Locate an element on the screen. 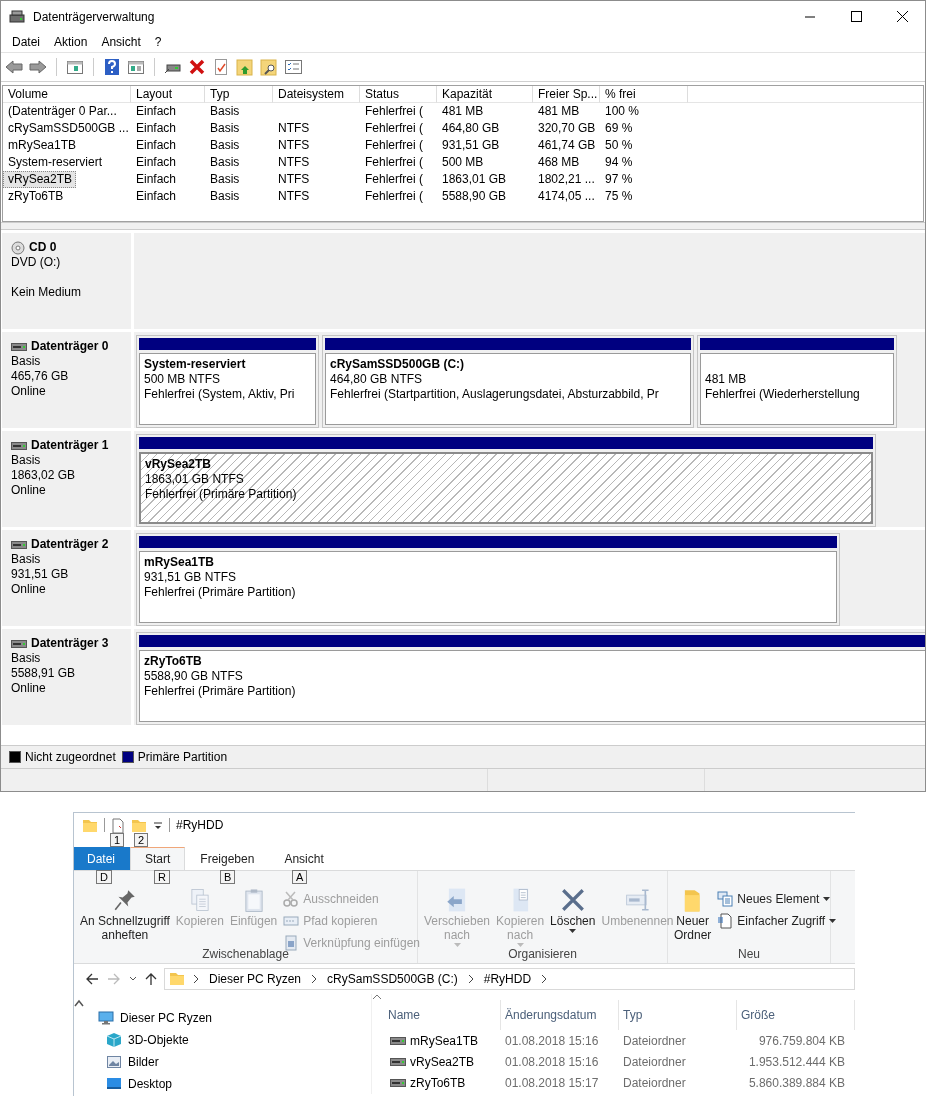  ribbon-tab: Freigeben is located at coordinates (227, 858).